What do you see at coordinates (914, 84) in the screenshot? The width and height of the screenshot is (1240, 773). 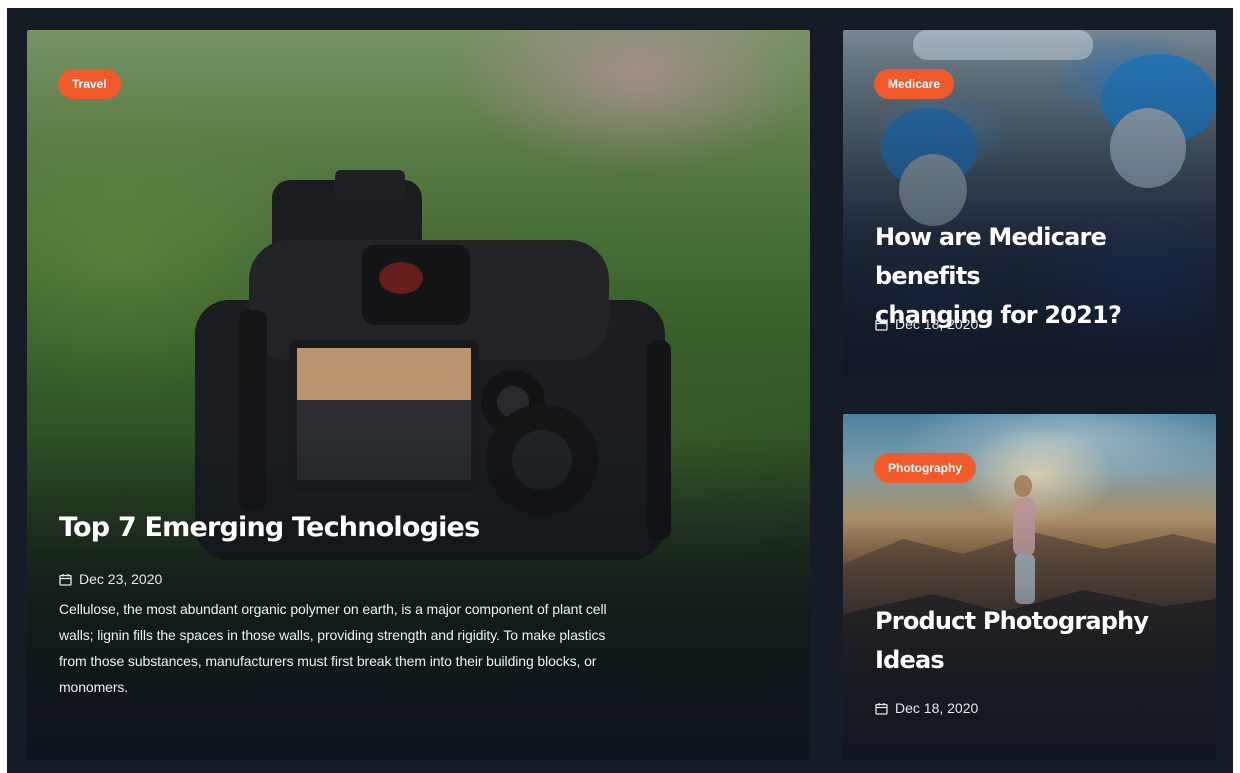 I see `category-badge: Medicare` at bounding box center [914, 84].